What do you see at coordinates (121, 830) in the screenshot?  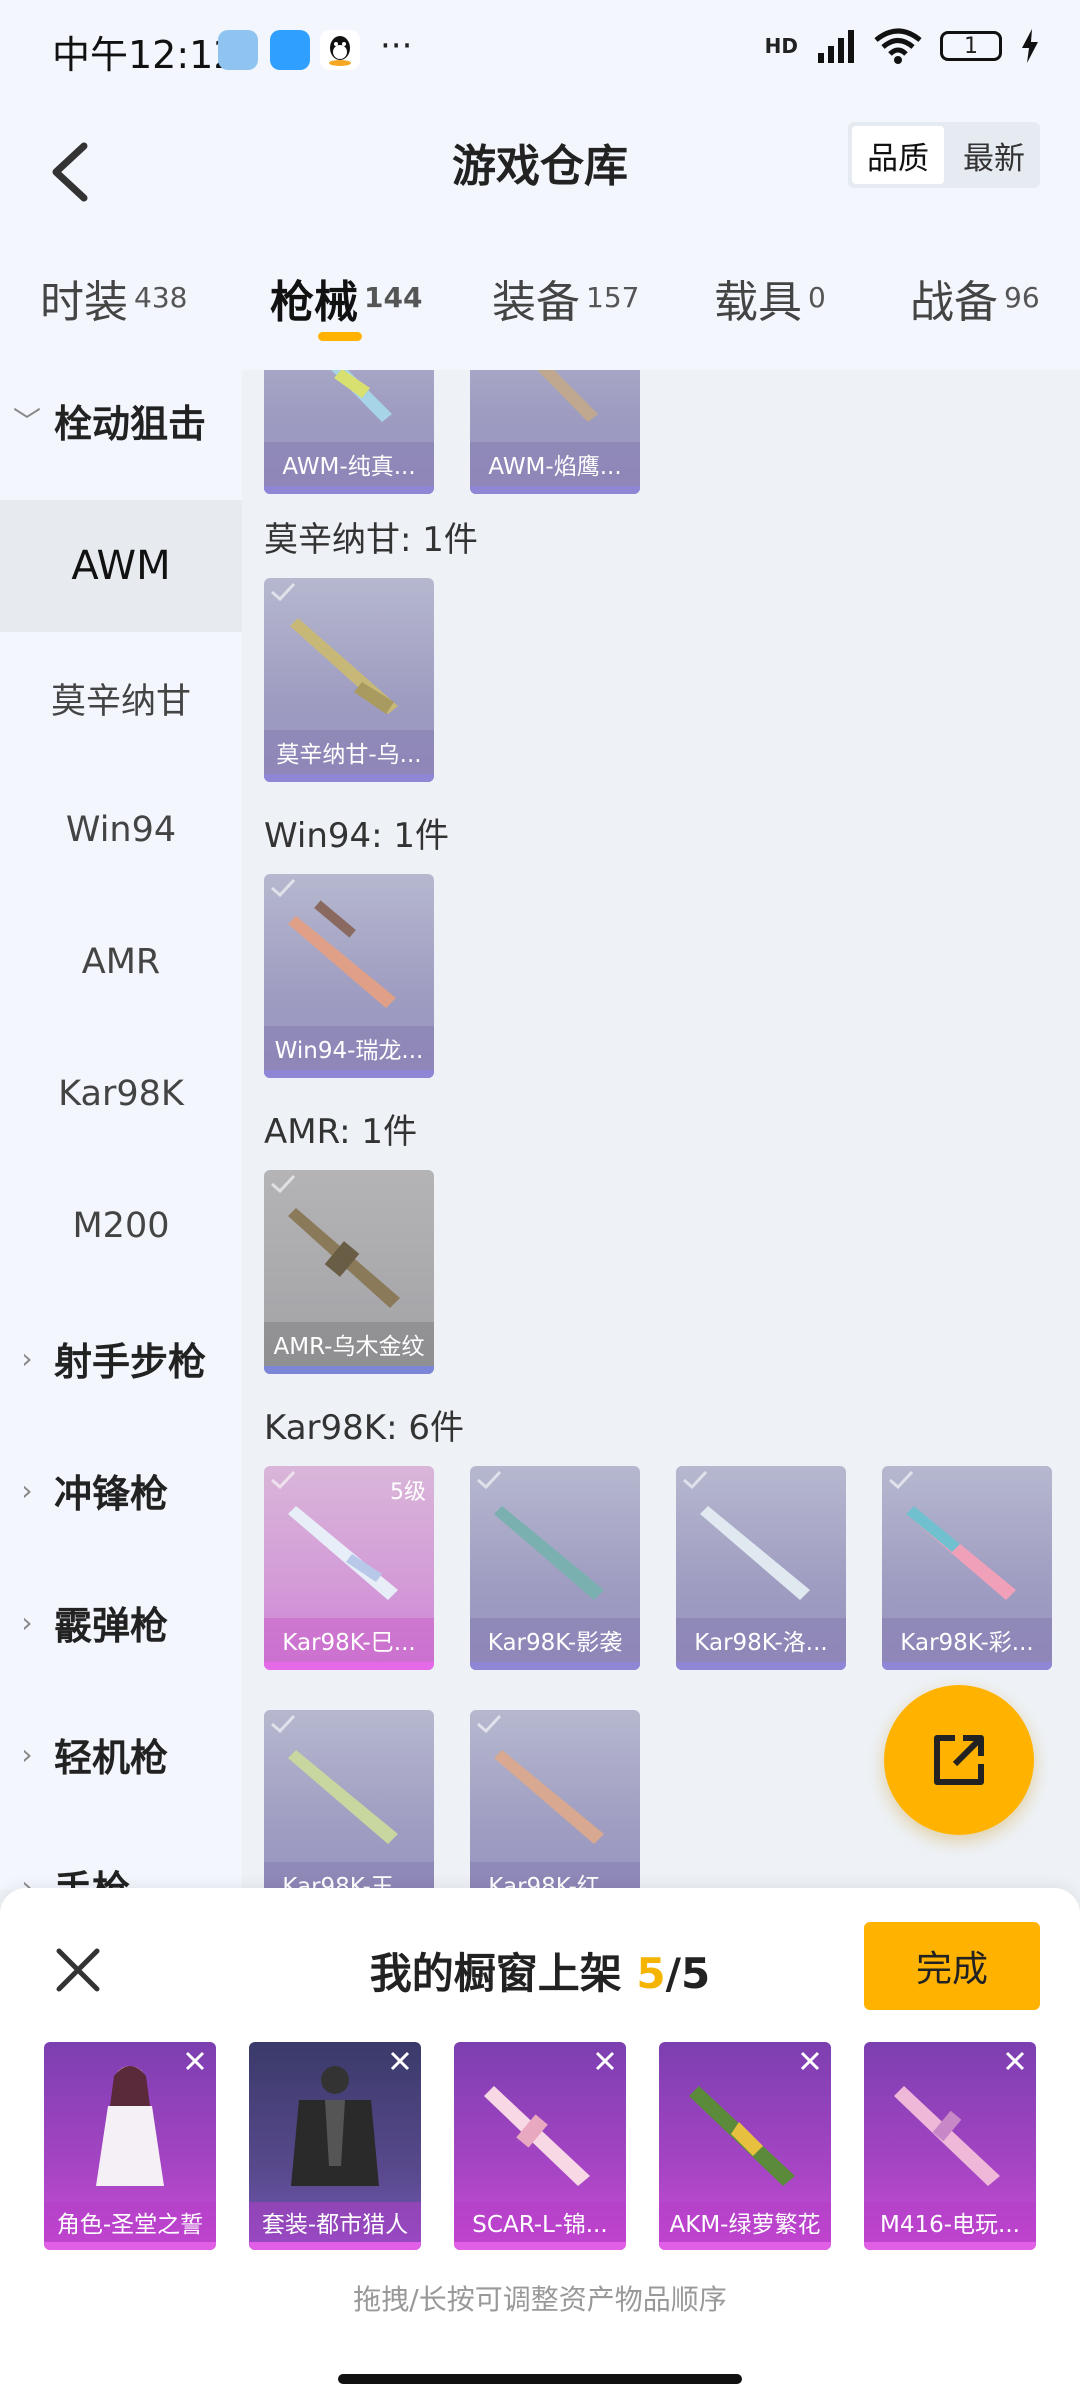 I see `sidebar-item-win94: Win94` at bounding box center [121, 830].